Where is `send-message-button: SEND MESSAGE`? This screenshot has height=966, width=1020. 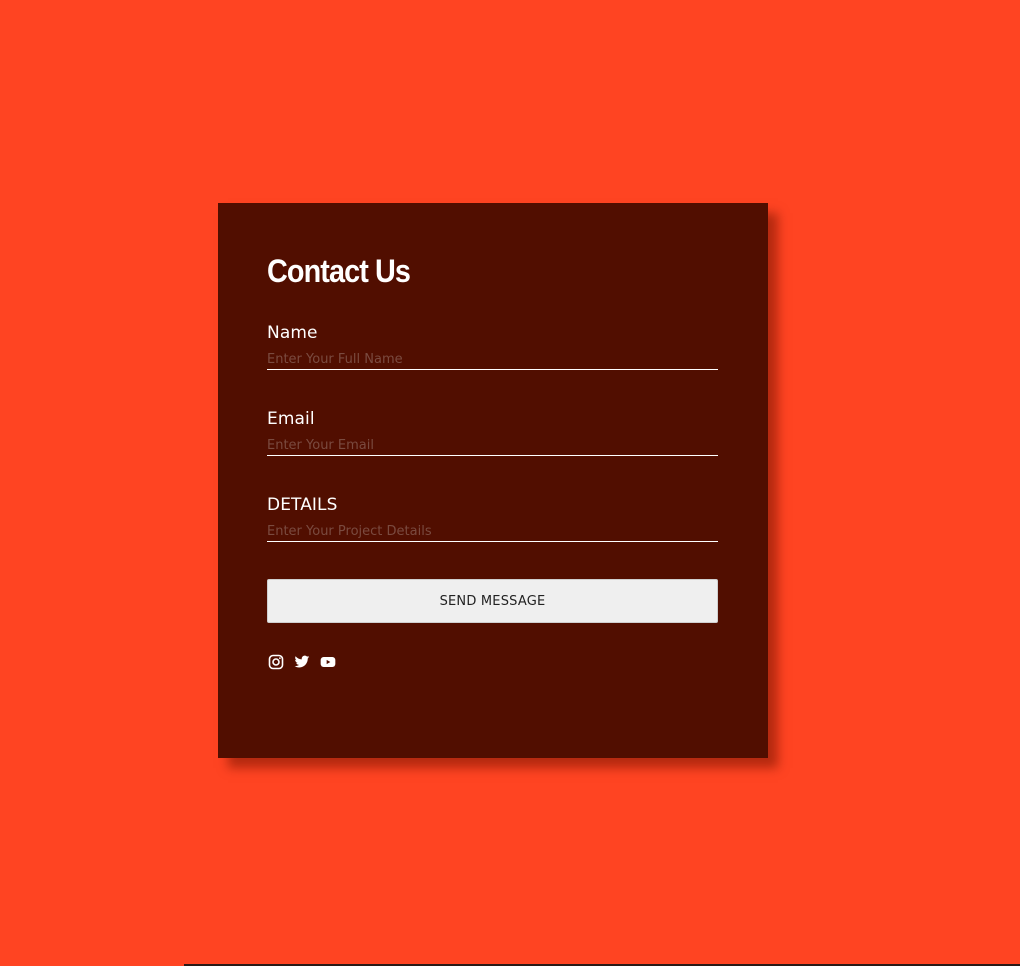 send-message-button: SEND MESSAGE is located at coordinates (492, 601).